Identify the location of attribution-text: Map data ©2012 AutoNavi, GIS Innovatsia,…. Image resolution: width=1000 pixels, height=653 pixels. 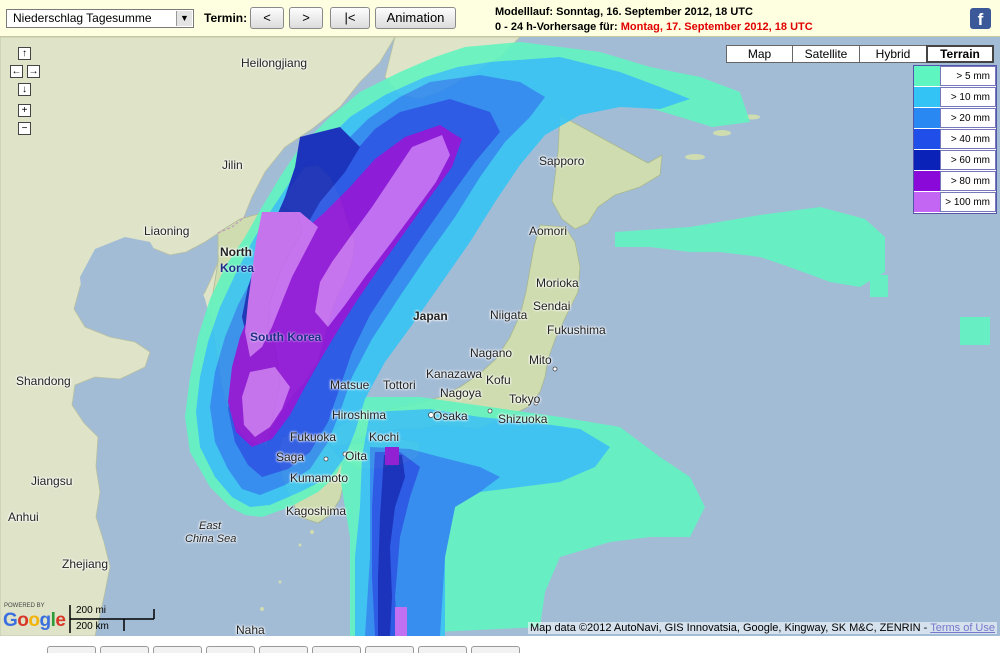
(728, 628).